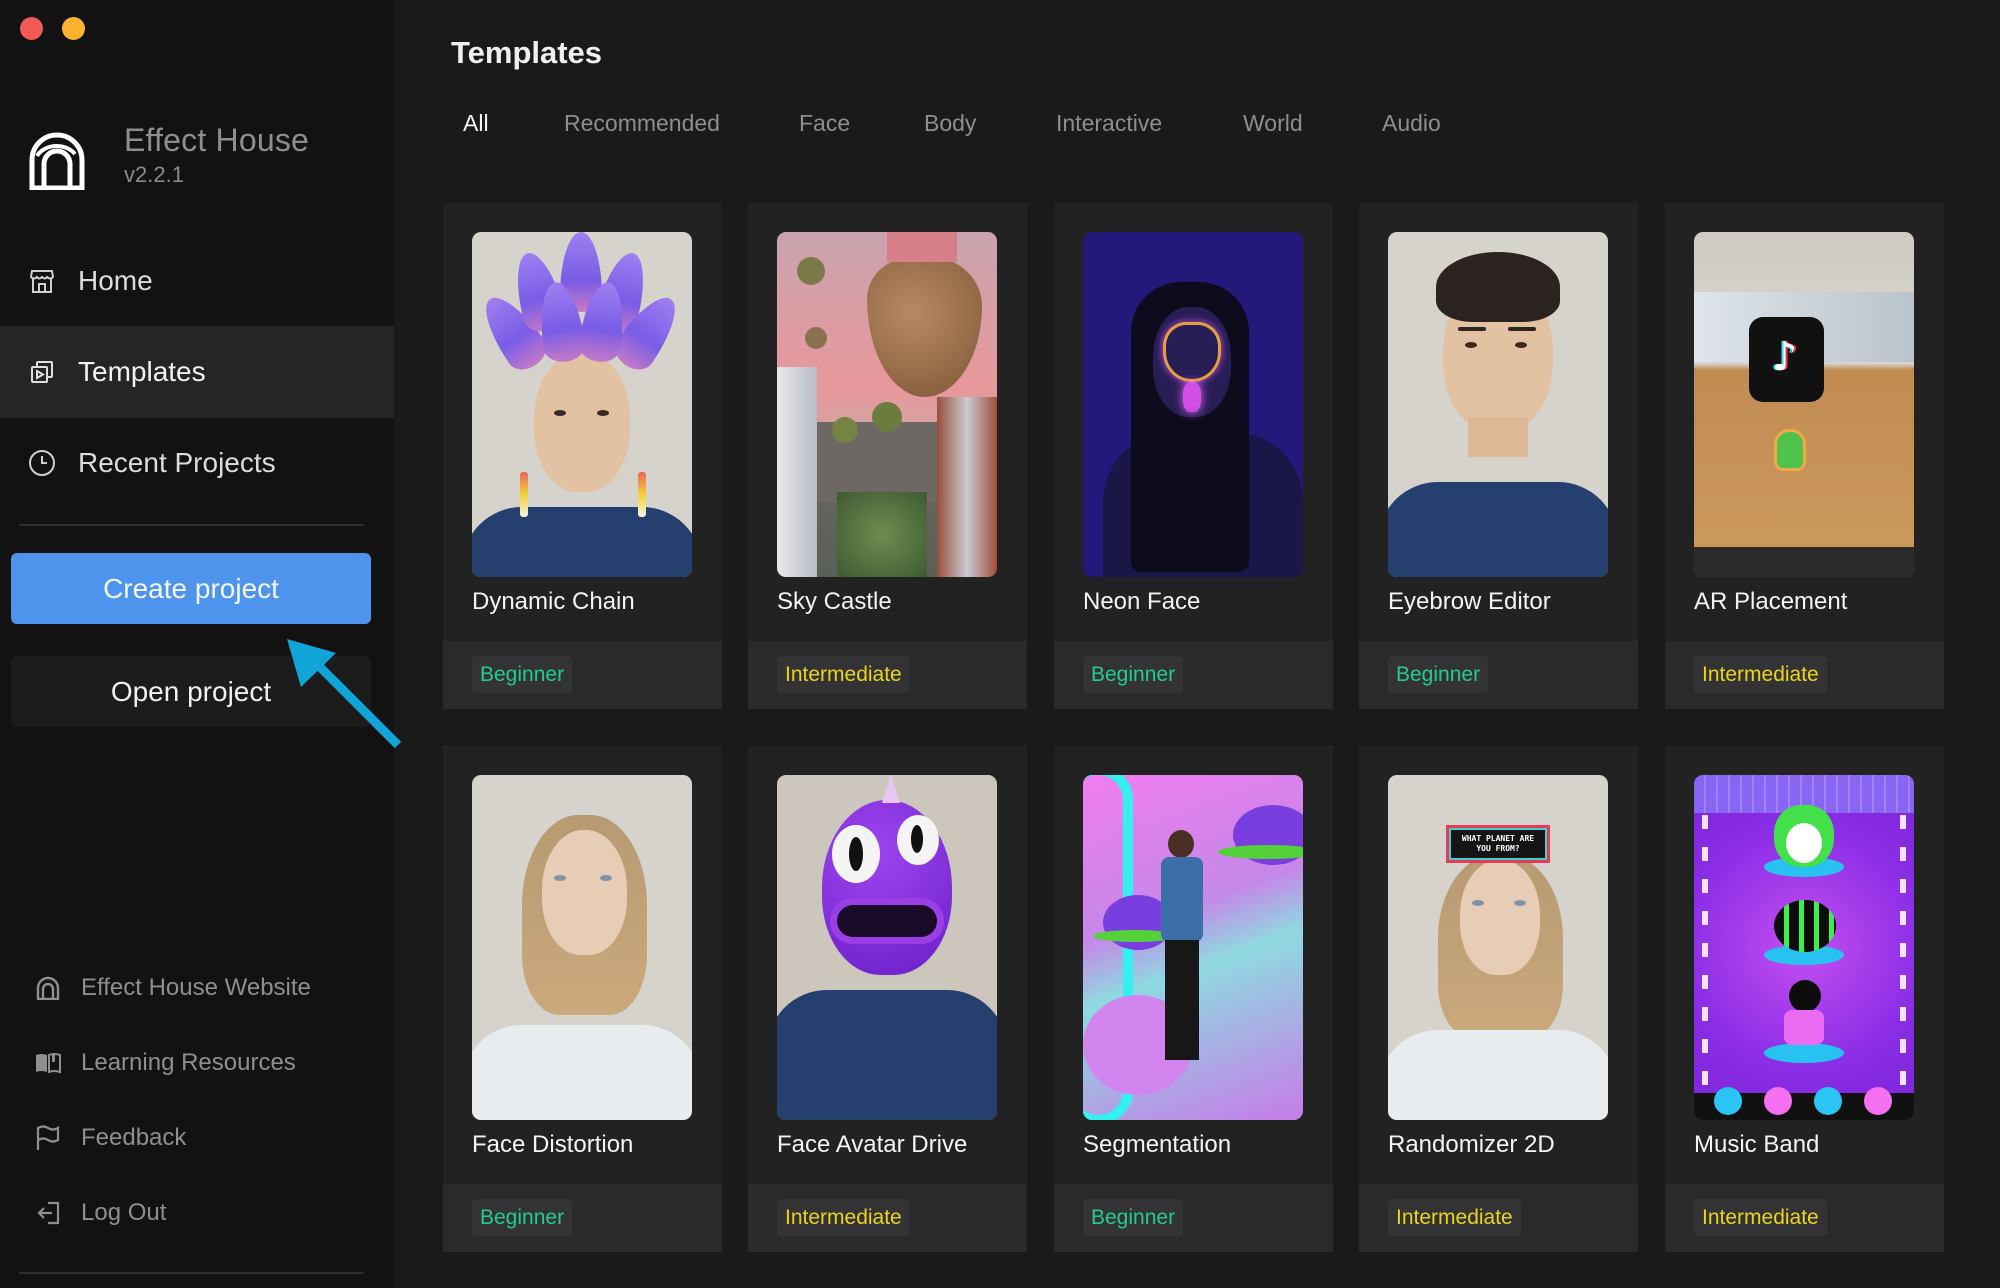 The width and height of the screenshot is (2000, 1288). Describe the element at coordinates (188, 1062) in the screenshot. I see `link-label: Learning Resources` at that location.